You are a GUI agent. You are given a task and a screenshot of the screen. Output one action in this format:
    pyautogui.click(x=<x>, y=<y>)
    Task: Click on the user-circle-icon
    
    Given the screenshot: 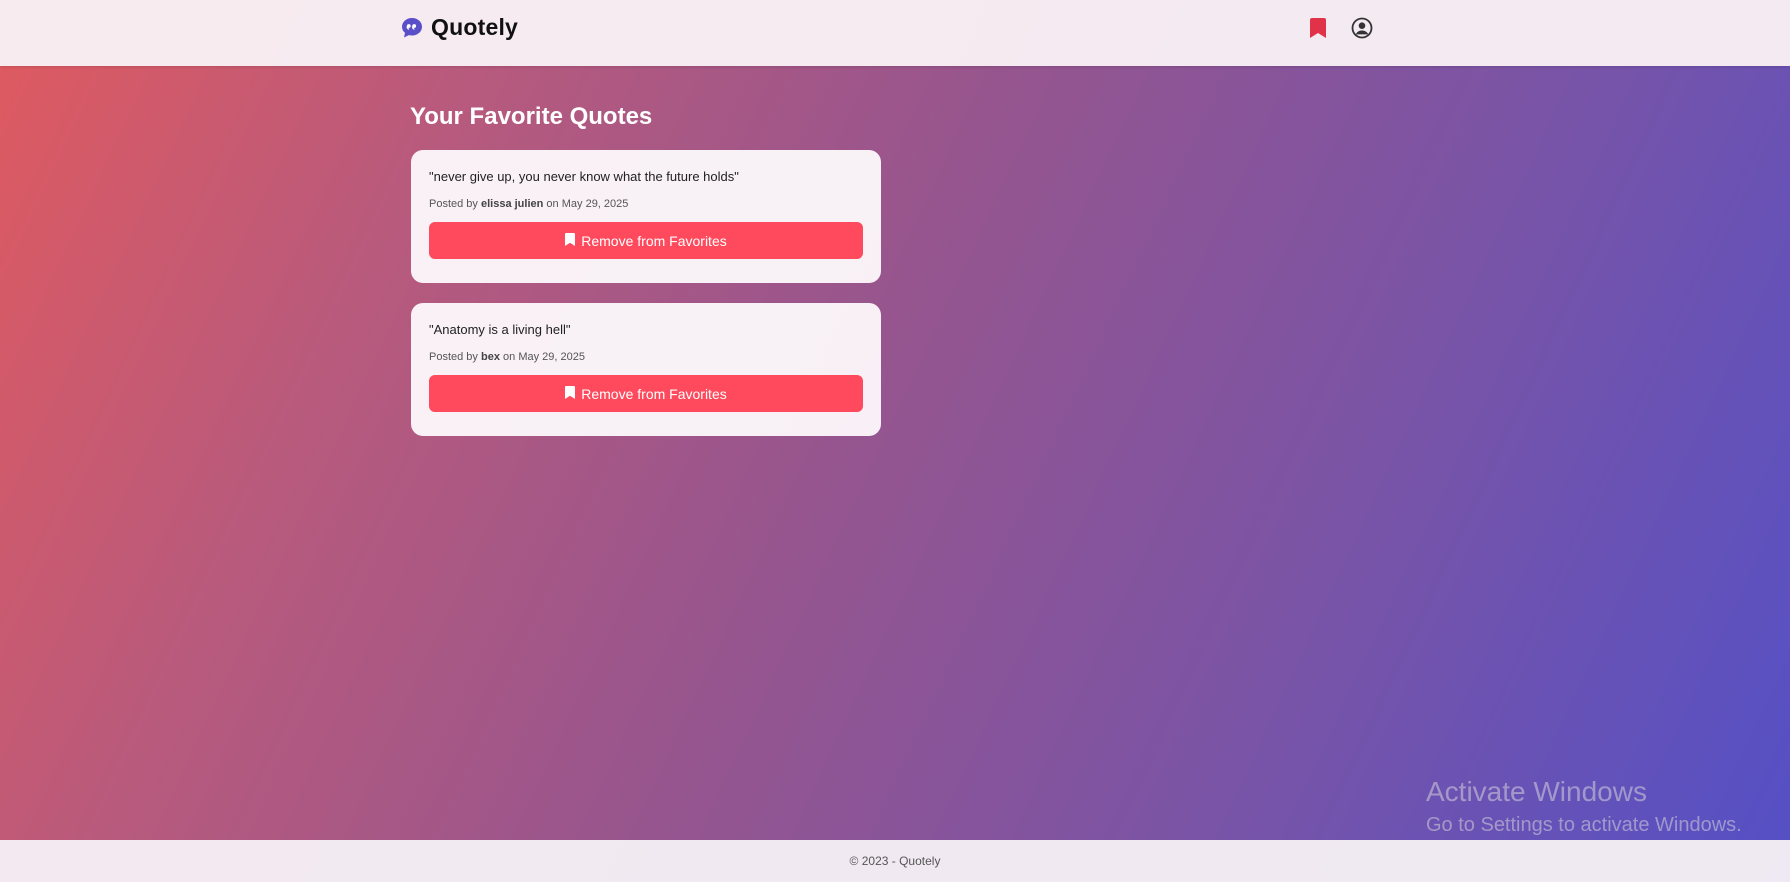 What is the action you would take?
    pyautogui.click(x=1362, y=28)
    